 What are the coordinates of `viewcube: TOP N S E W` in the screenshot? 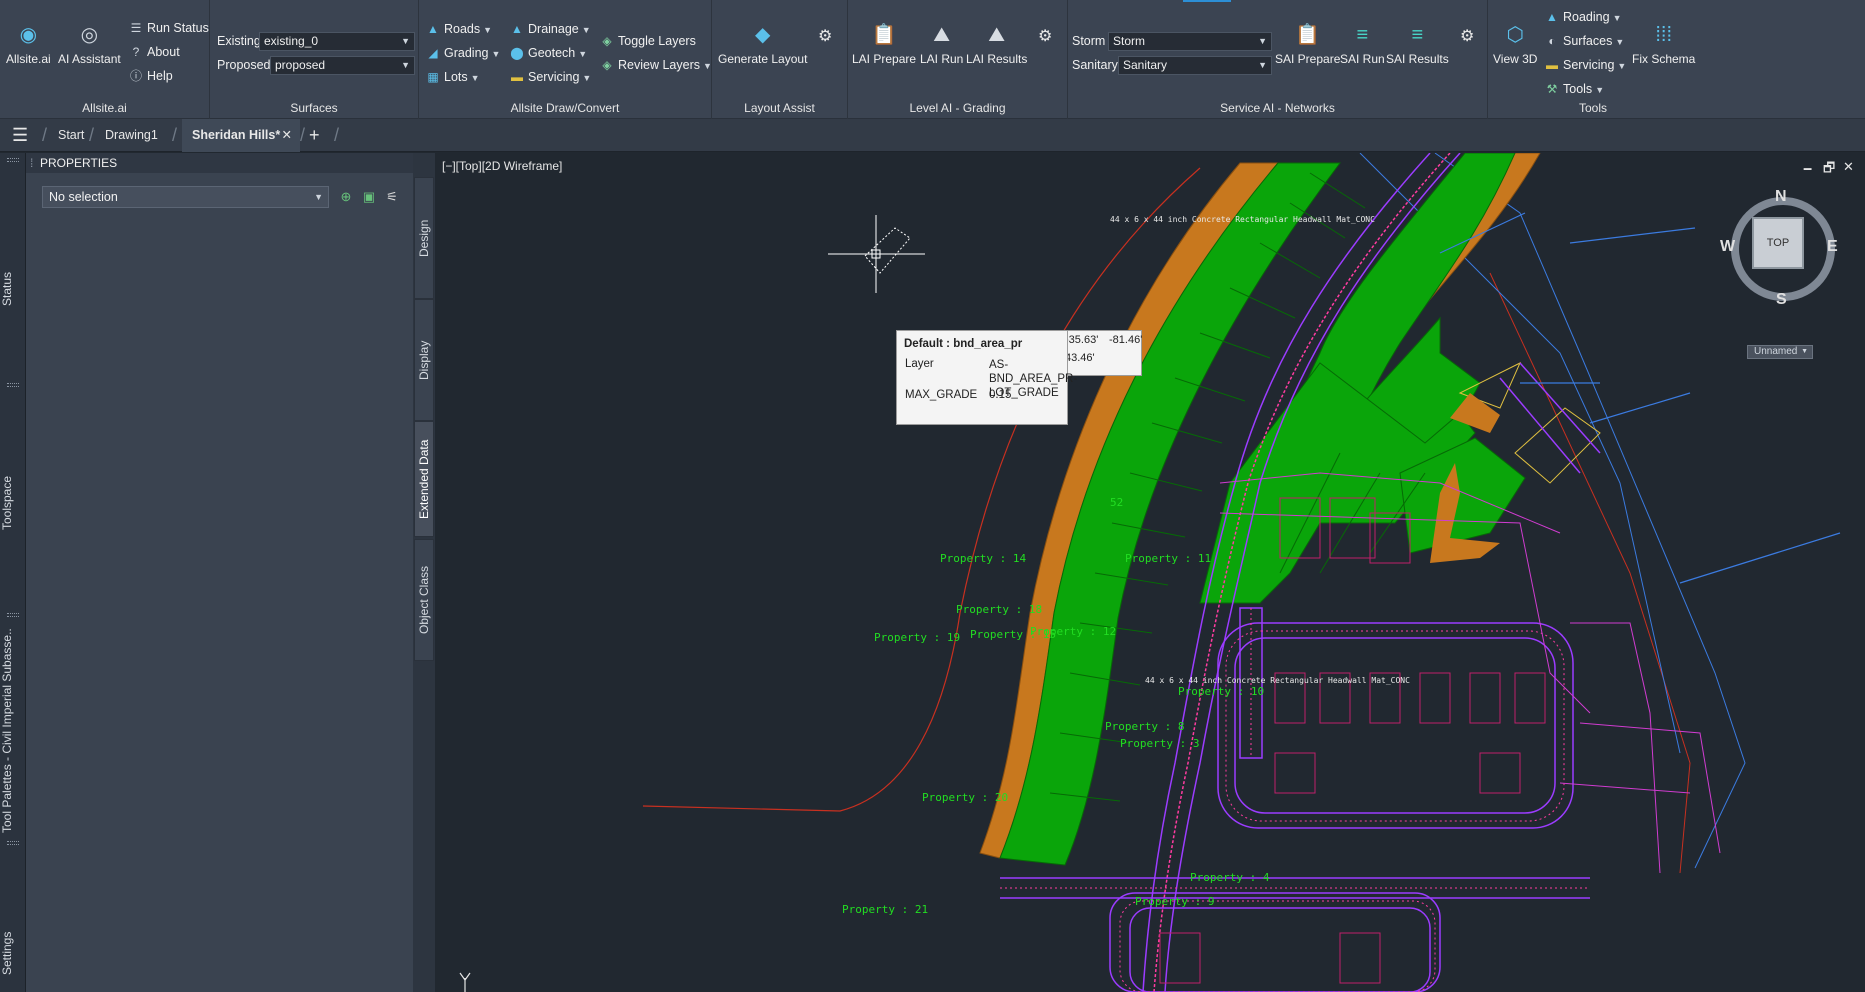 It's located at (1781, 248).